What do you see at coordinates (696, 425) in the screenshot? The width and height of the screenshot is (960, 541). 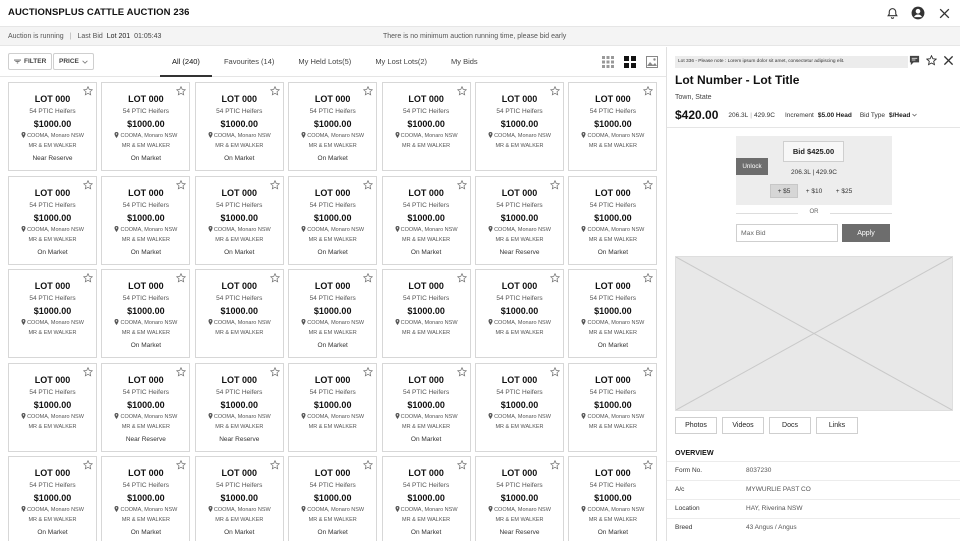 I see `photos-button: Photos` at bounding box center [696, 425].